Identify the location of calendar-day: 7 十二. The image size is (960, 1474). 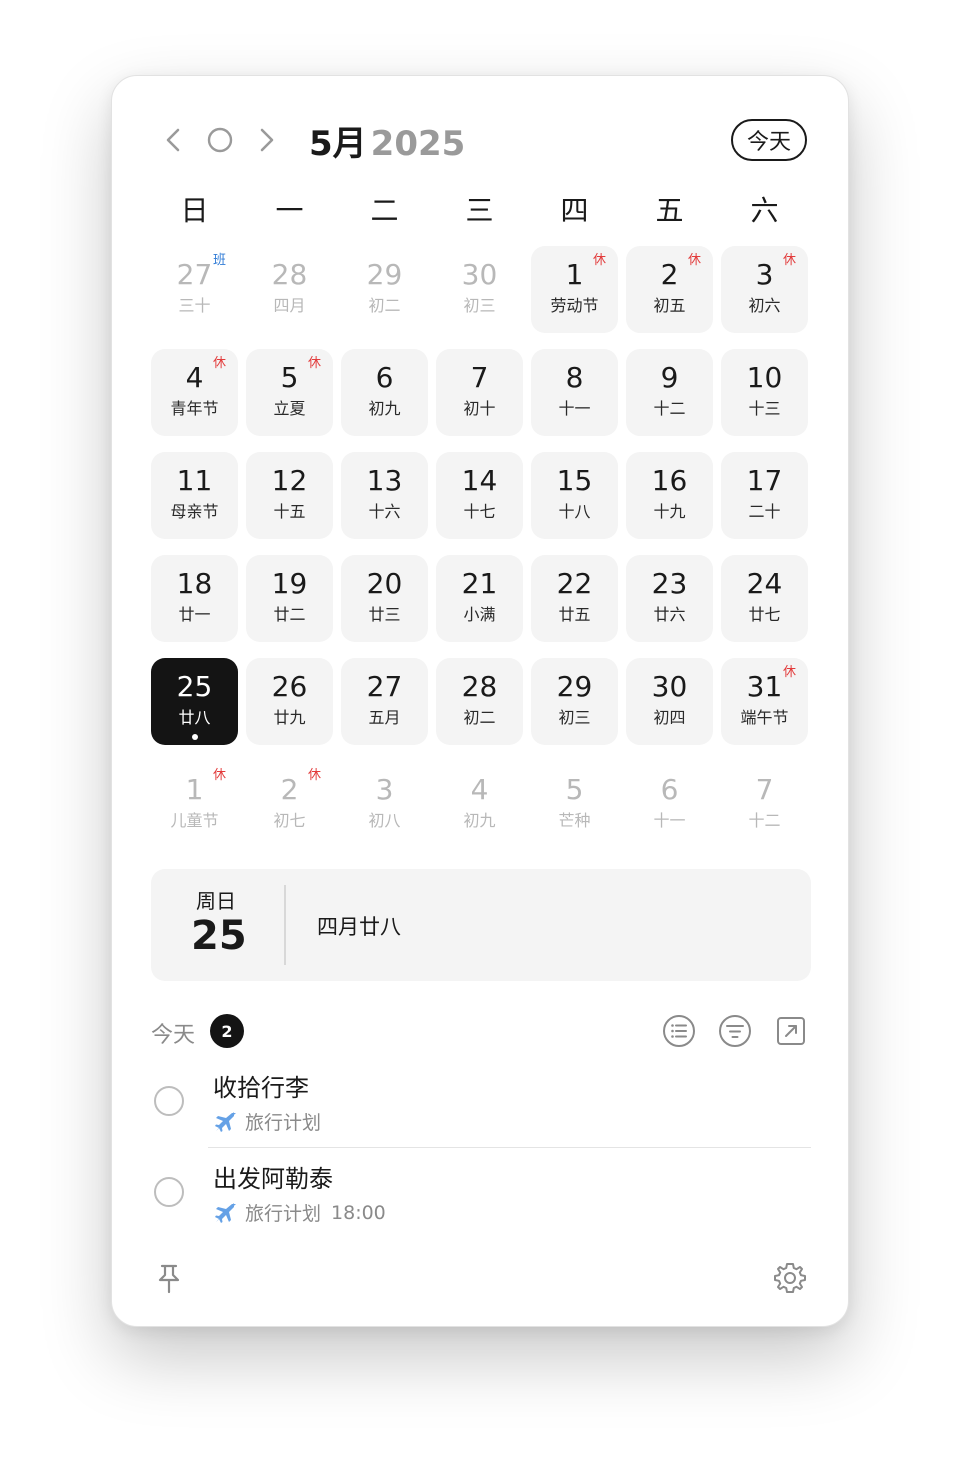
(764, 804).